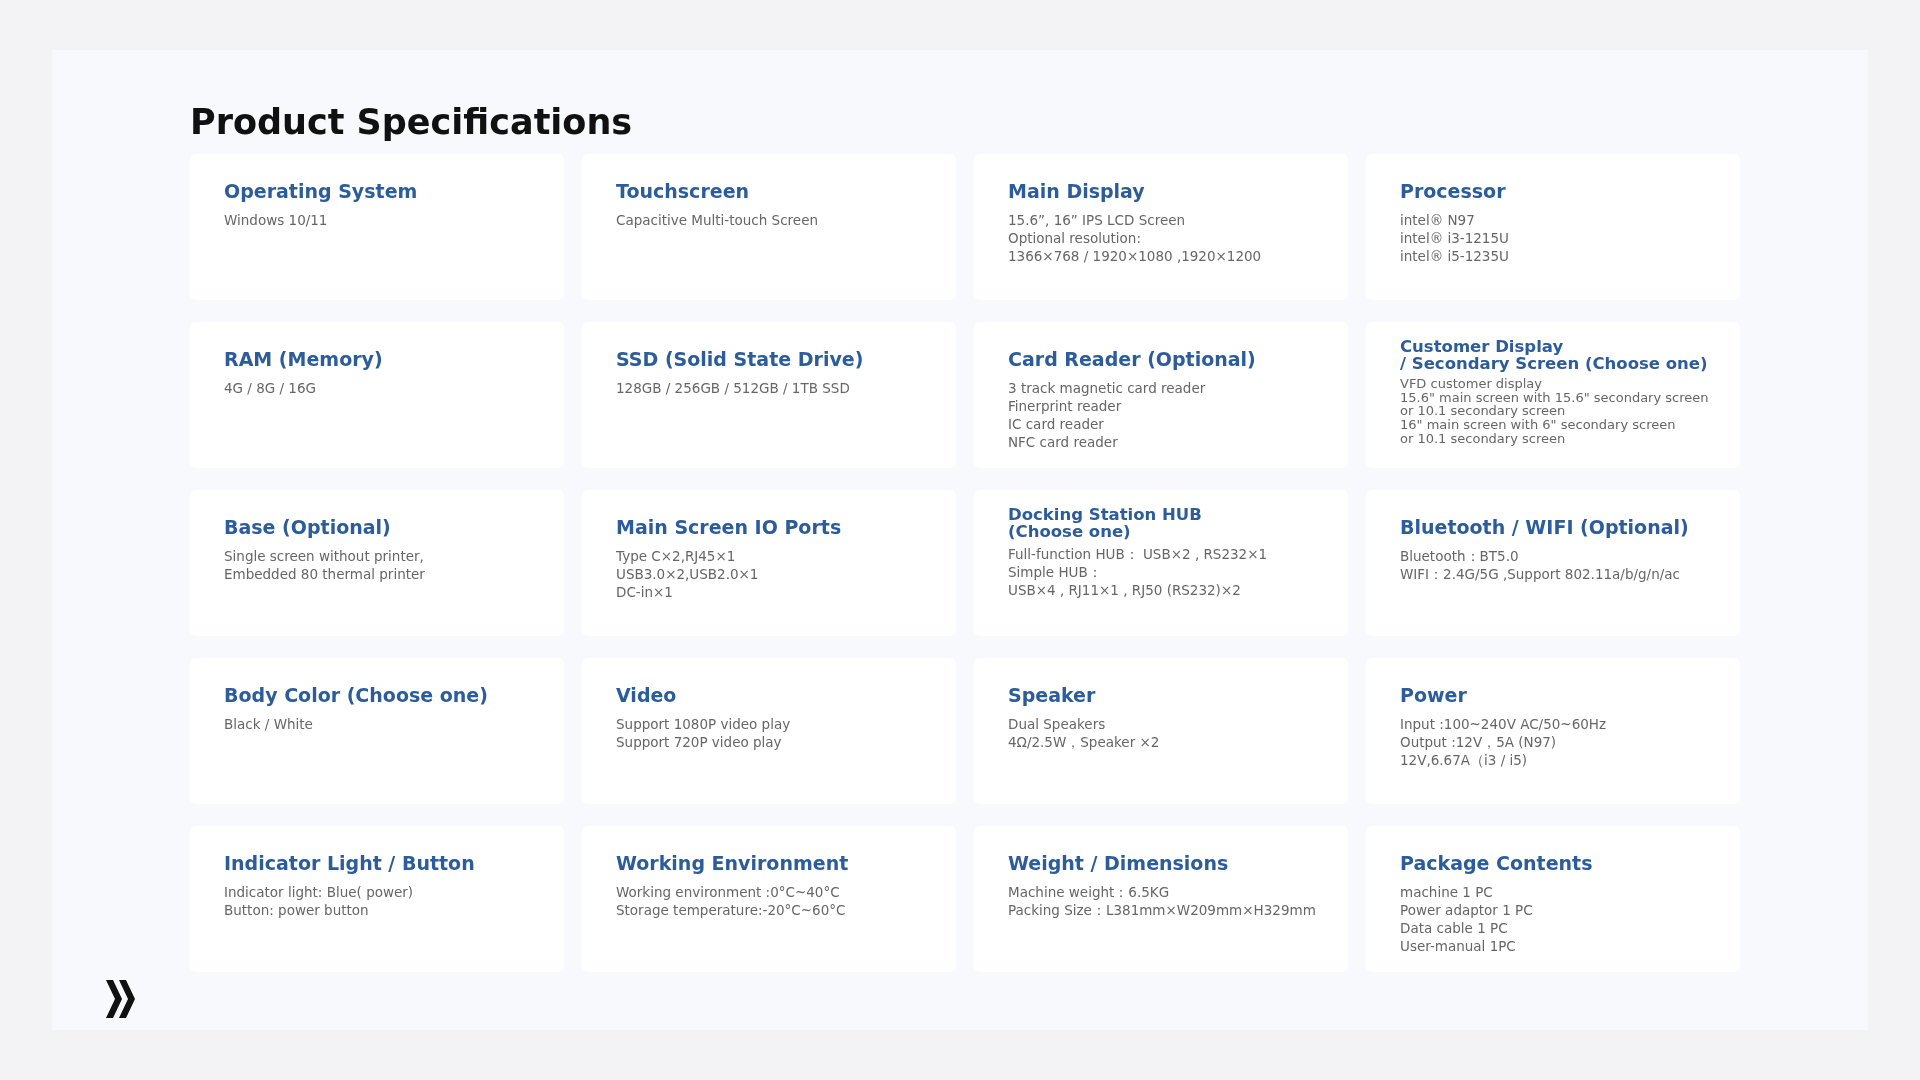 The width and height of the screenshot is (1920, 1080). What do you see at coordinates (1057, 723) in the screenshot?
I see `spec-value: Dual Speakers` at bounding box center [1057, 723].